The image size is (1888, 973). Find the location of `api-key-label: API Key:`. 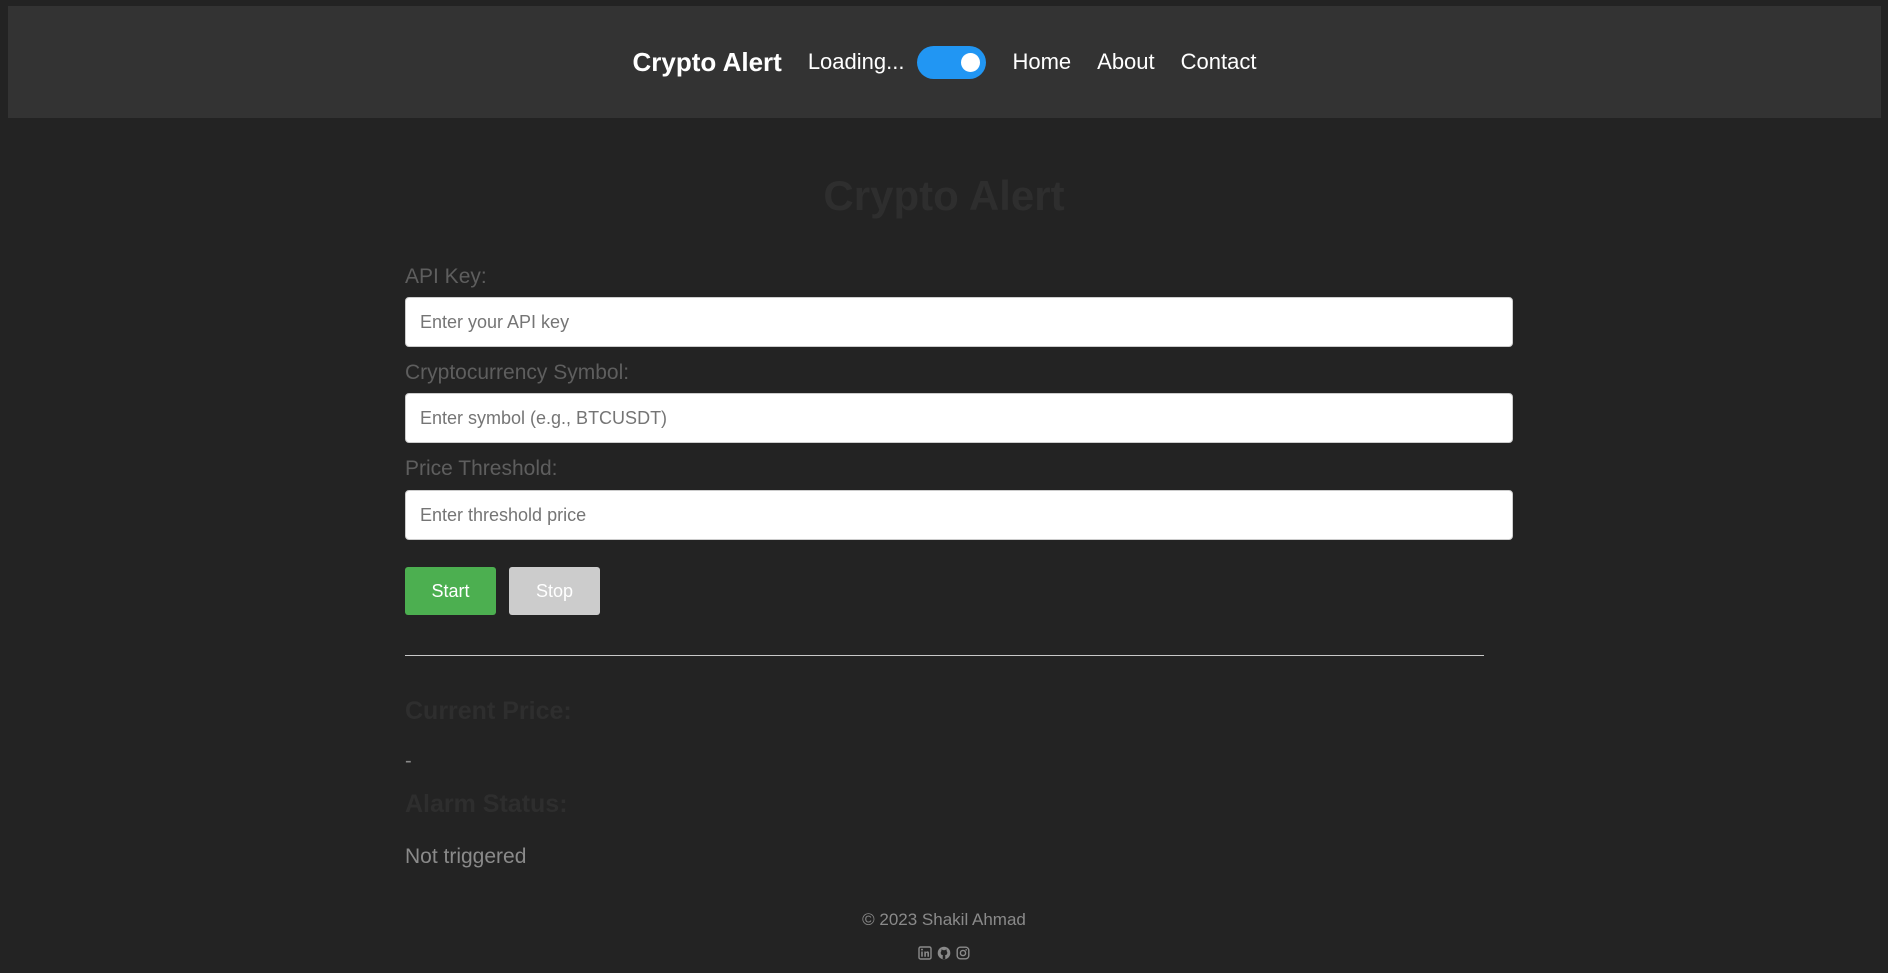

api-key-label: API Key: is located at coordinates (446, 276).